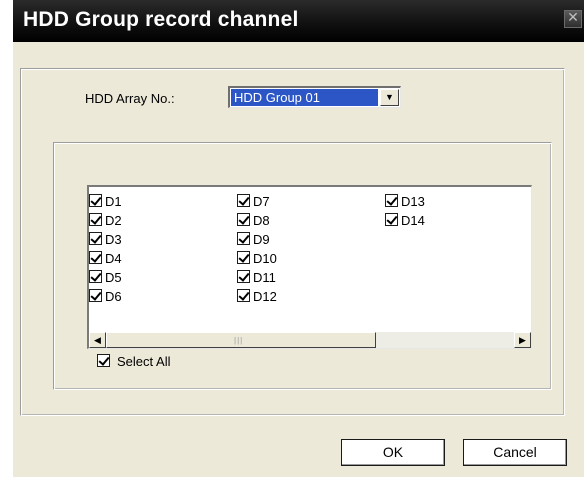  Describe the element at coordinates (264, 277) in the screenshot. I see `channel-label: D11` at that location.